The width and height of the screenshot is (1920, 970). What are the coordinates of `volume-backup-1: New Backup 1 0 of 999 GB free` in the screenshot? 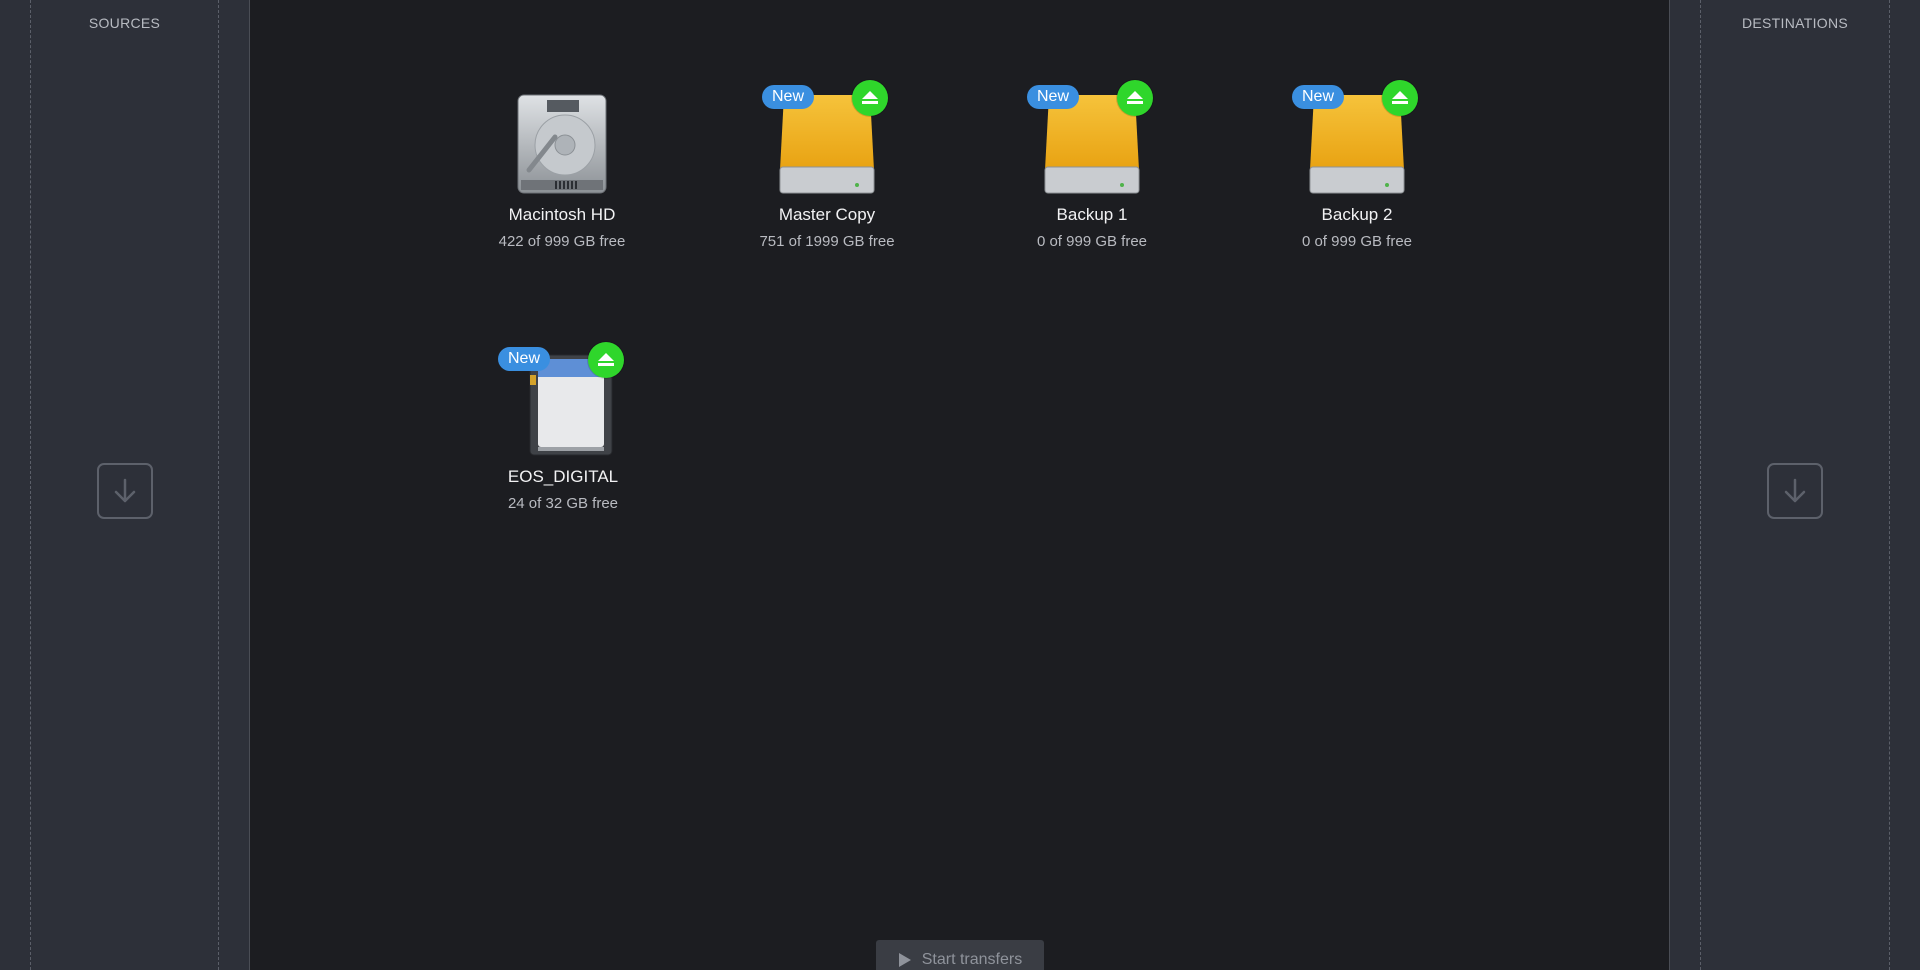 It's located at (1092, 165).